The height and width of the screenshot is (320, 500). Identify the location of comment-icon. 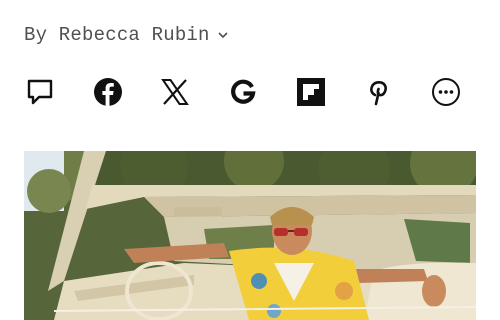
(40, 92).